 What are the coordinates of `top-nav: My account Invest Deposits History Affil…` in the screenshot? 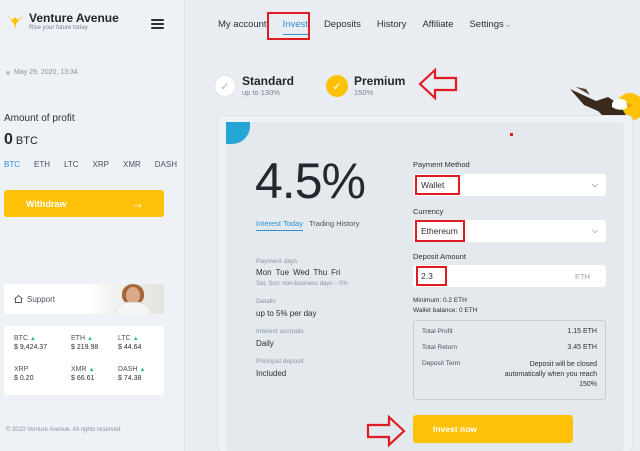 It's located at (372, 27).